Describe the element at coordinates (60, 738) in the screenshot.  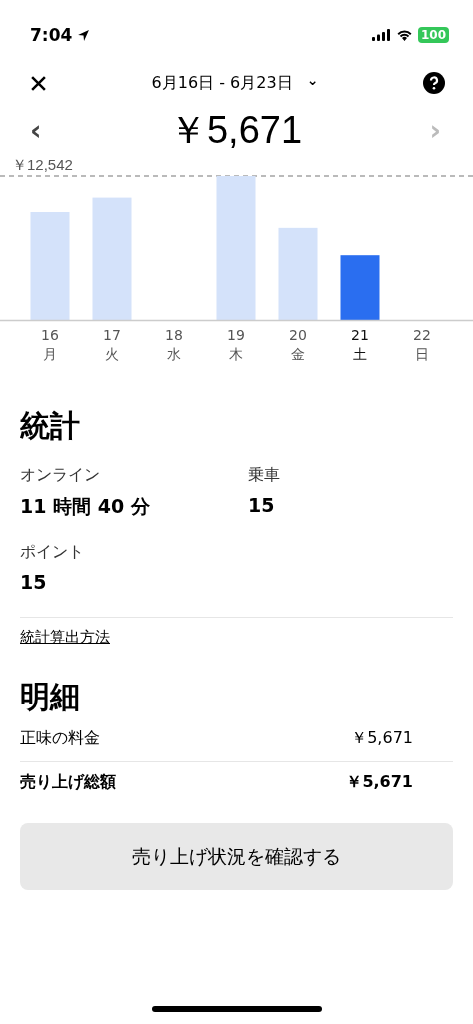
I see `breakdown-label: 正味の料金` at that location.